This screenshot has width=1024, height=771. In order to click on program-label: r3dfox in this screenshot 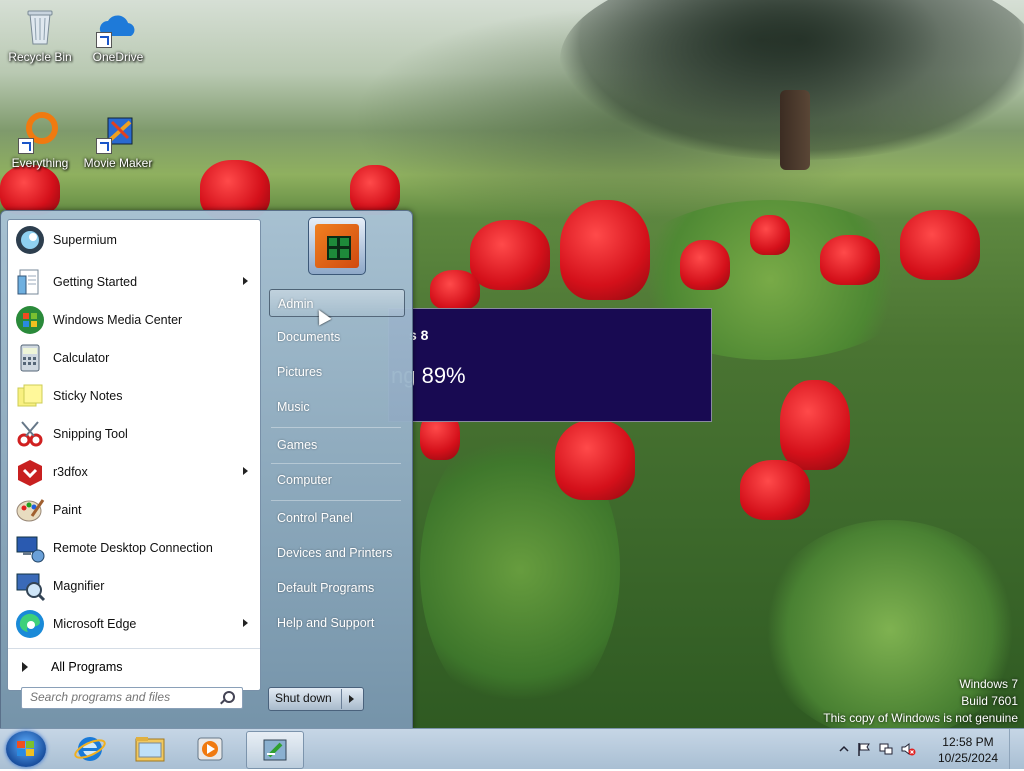, I will do `click(70, 472)`.